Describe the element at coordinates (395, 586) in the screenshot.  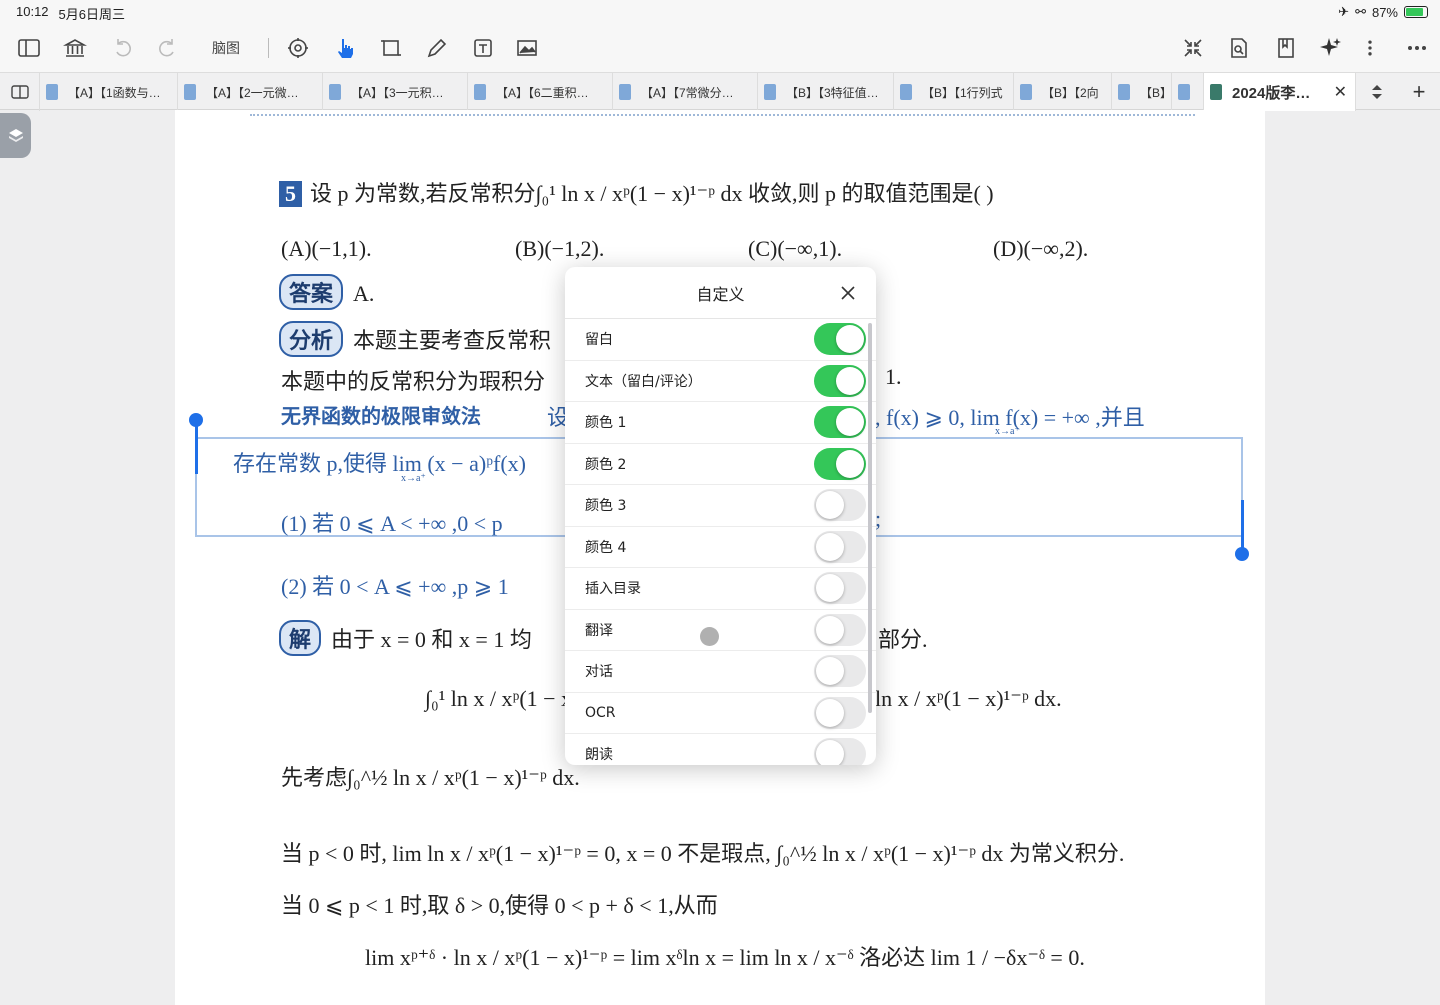
I see `case-2: (2) 若 0 < A ⩽ +∞ ,p ⩾ 1` at that location.